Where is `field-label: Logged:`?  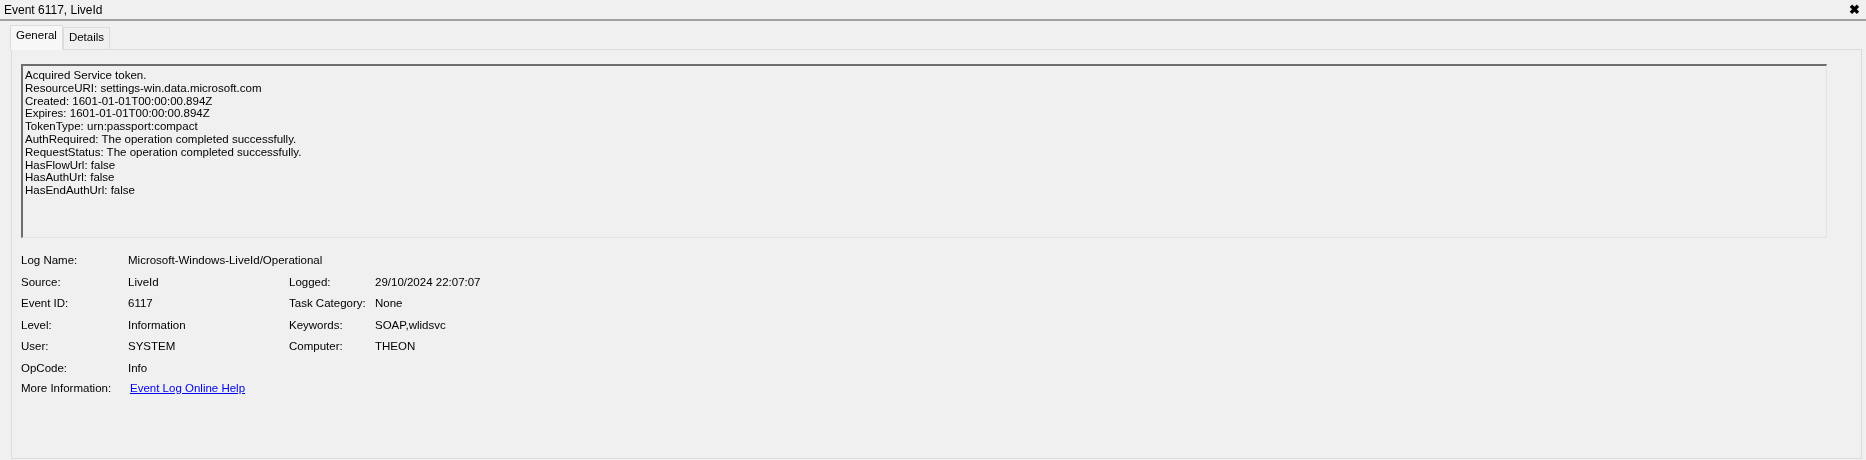
field-label: Logged: is located at coordinates (310, 282).